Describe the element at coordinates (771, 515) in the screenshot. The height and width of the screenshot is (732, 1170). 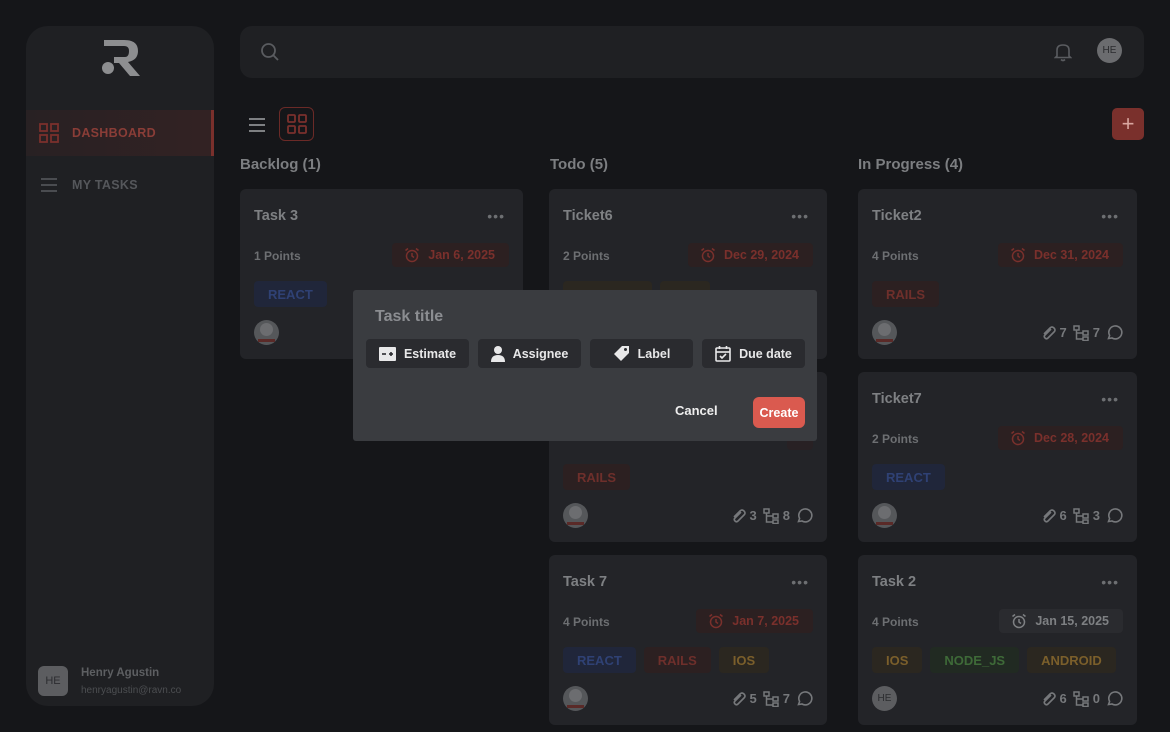
I see `card-stats: 3 8` at that location.